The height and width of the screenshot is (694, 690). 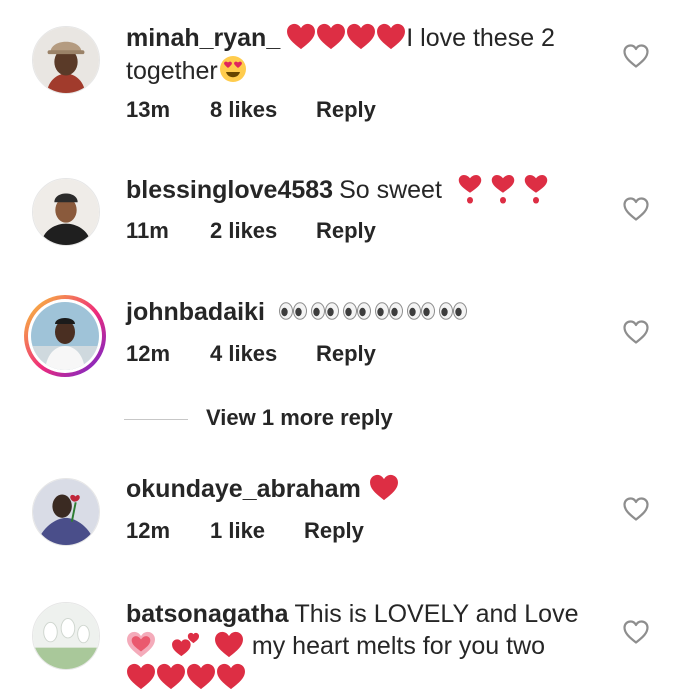 What do you see at coordinates (207, 614) in the screenshot?
I see `comment-username: batsonagatha` at bounding box center [207, 614].